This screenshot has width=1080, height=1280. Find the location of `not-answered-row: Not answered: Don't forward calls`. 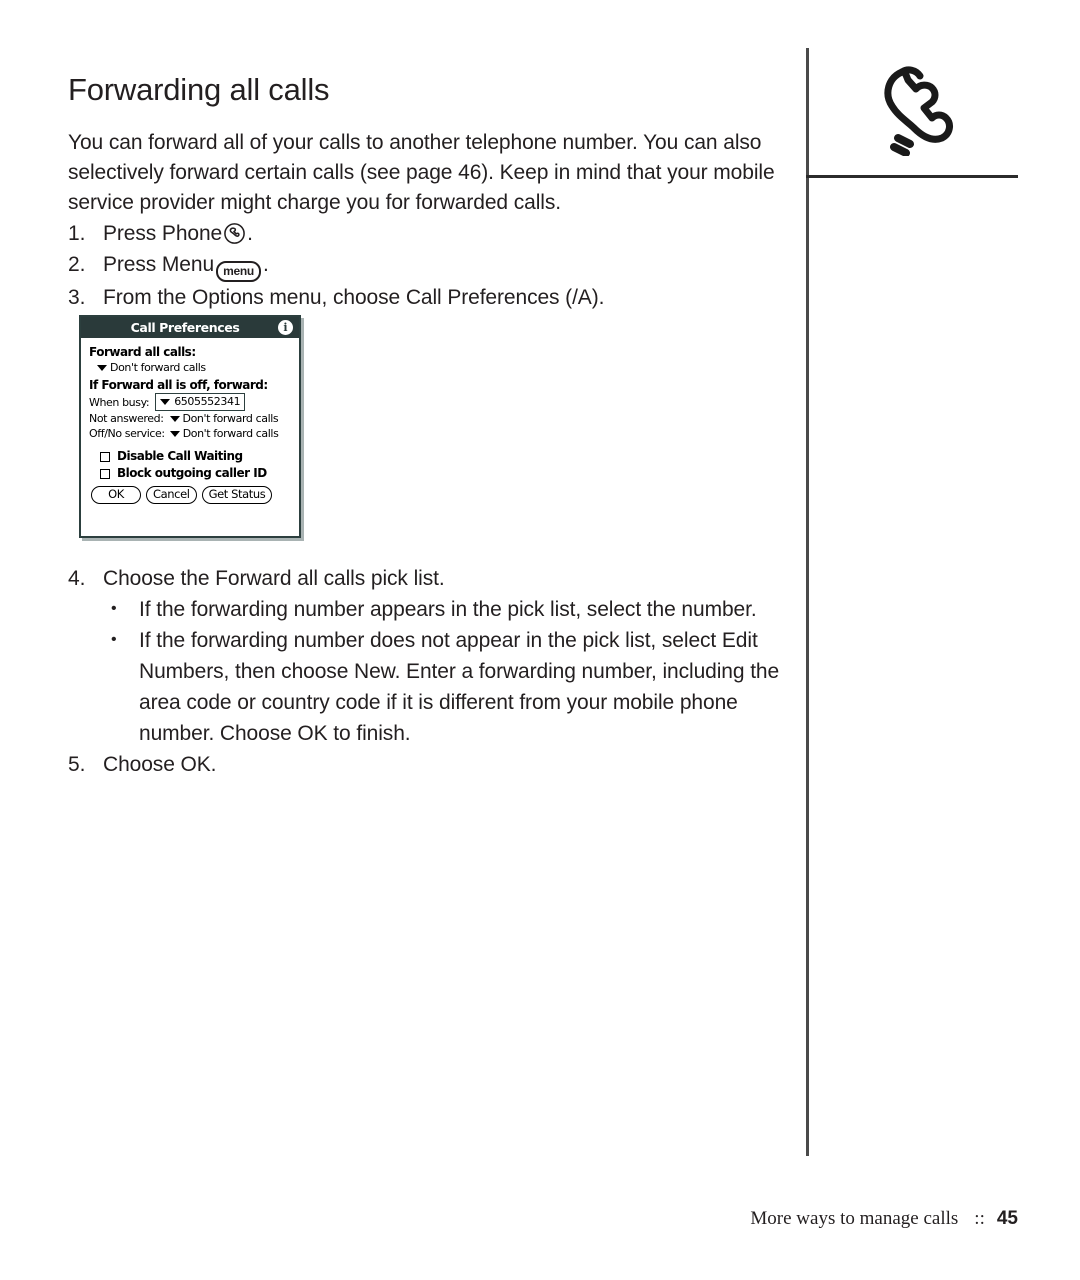

not-answered-row: Not answered: Don't forward calls is located at coordinates (190, 418).